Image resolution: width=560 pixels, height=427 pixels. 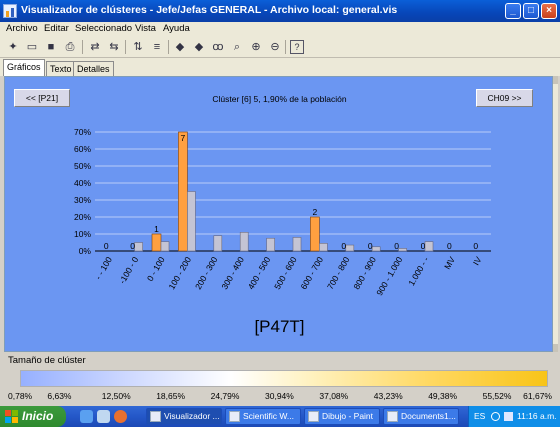 I want to click on help-icon: ?, so click(x=297, y=47).